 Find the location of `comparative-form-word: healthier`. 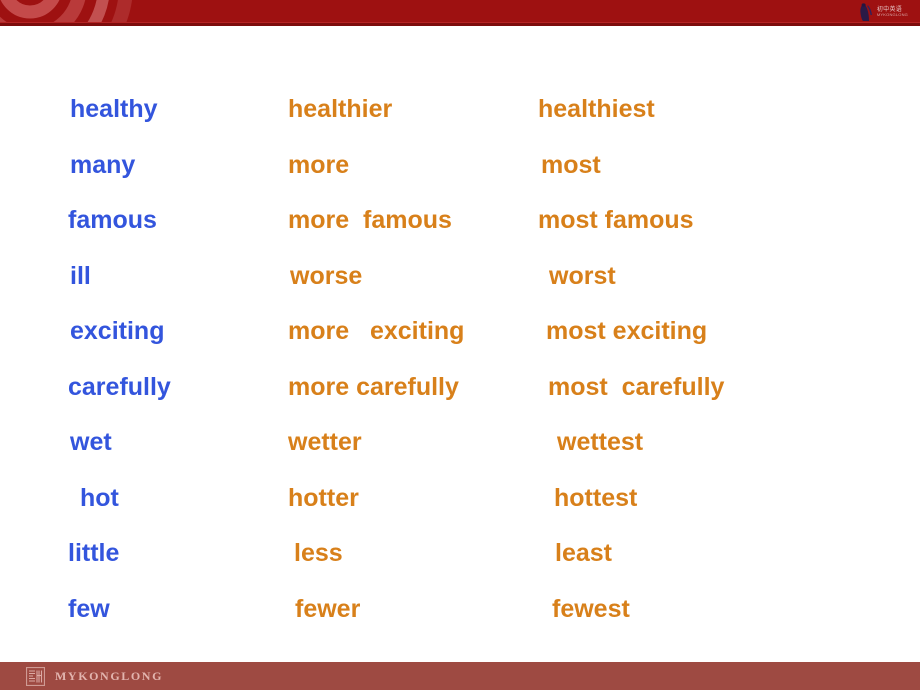

comparative-form-word: healthier is located at coordinates (340, 109).